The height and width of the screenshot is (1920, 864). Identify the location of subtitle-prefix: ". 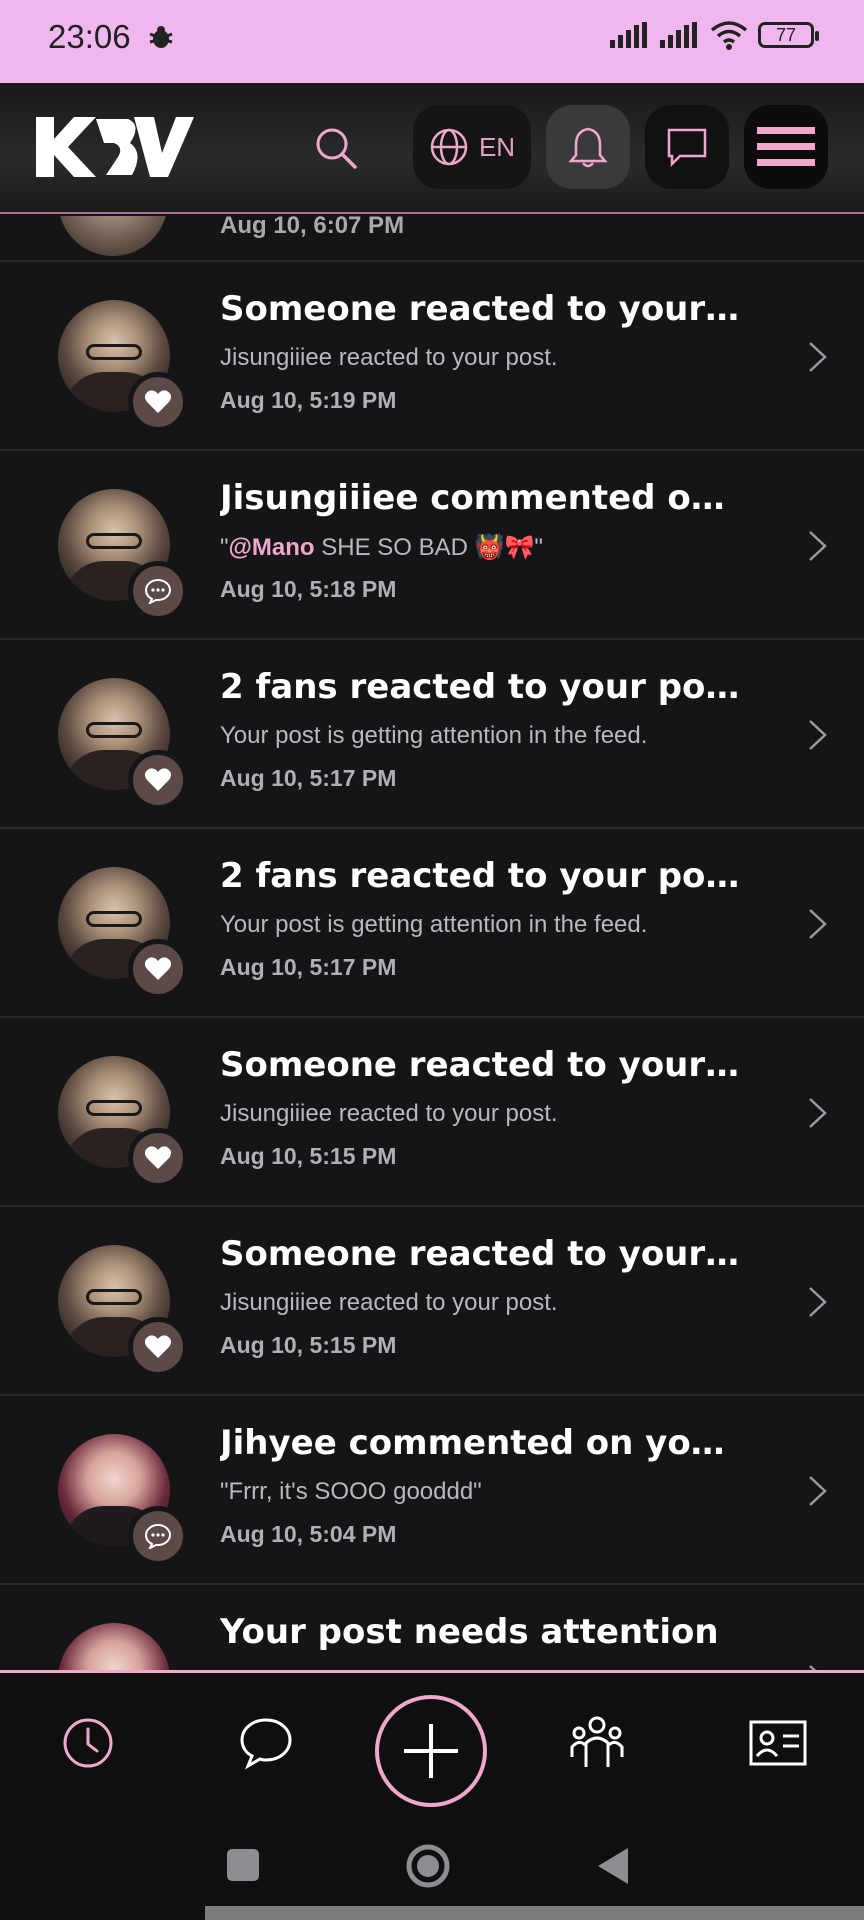
(224, 547).